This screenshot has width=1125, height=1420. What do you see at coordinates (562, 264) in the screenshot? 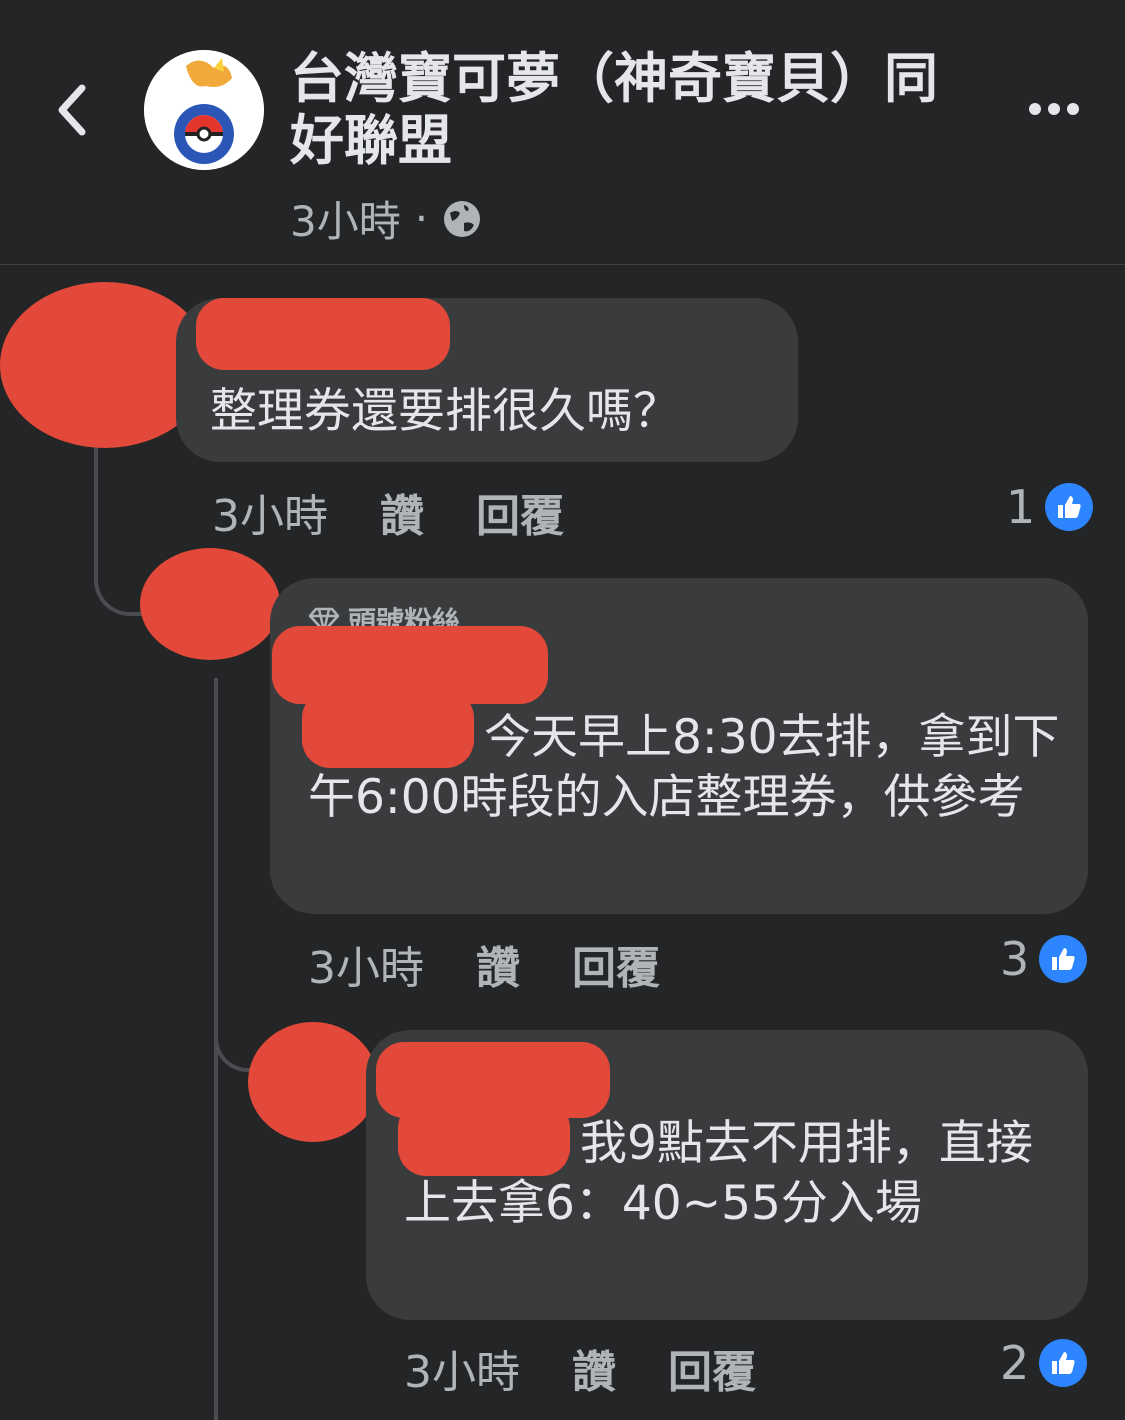
I see `header-divider` at bounding box center [562, 264].